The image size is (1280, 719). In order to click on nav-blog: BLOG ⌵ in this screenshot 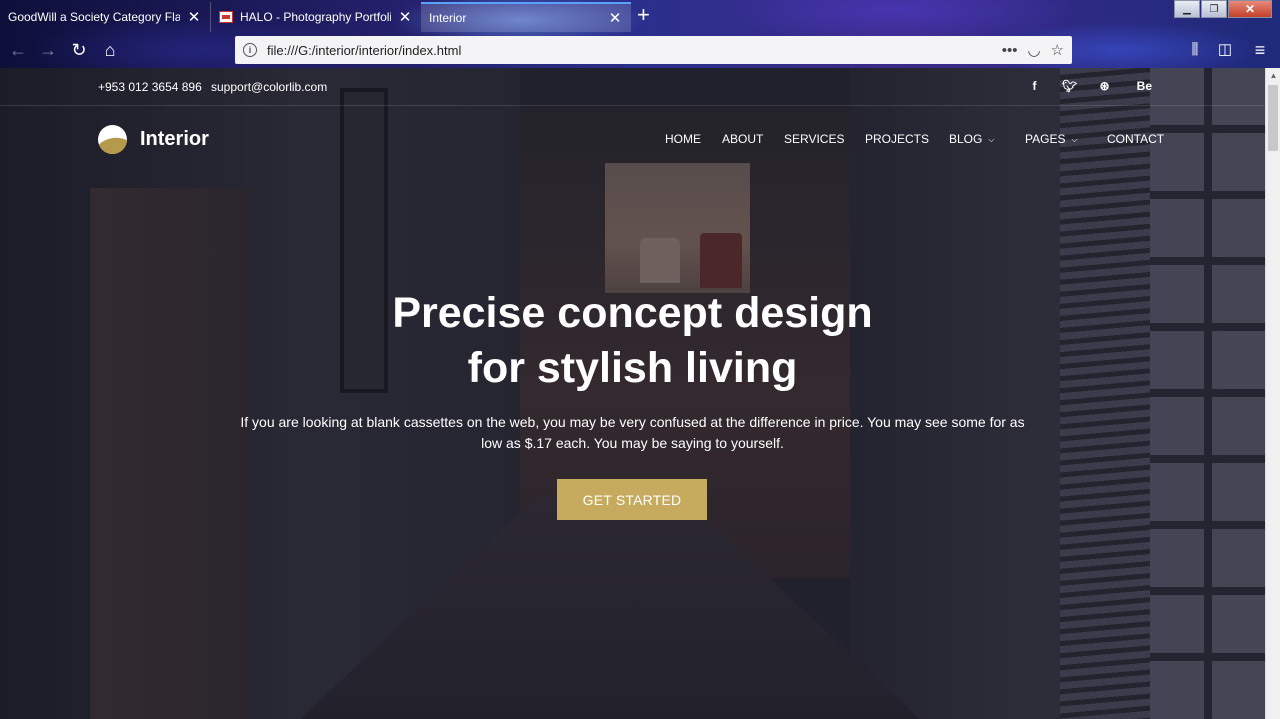, I will do `click(971, 139)`.